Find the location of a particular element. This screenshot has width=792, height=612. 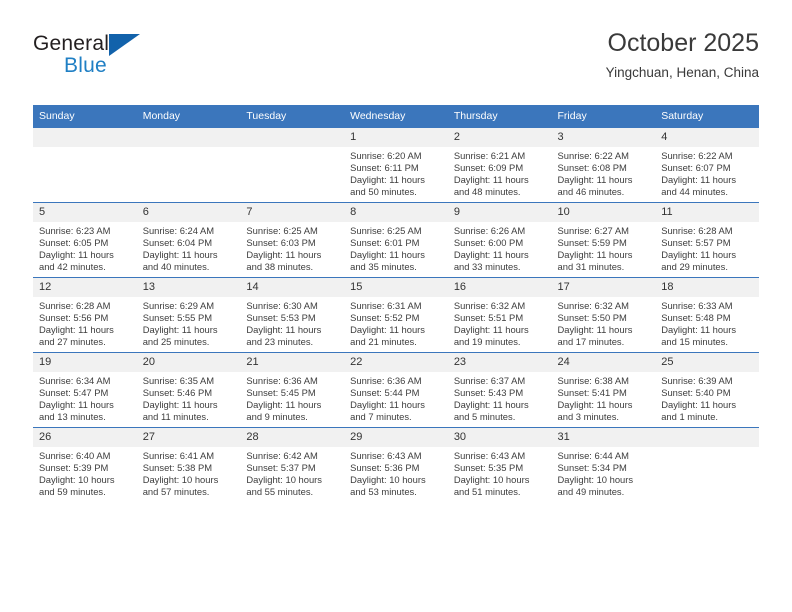

sunrise-text: Sunrise: 6:31 AM is located at coordinates (386, 305).